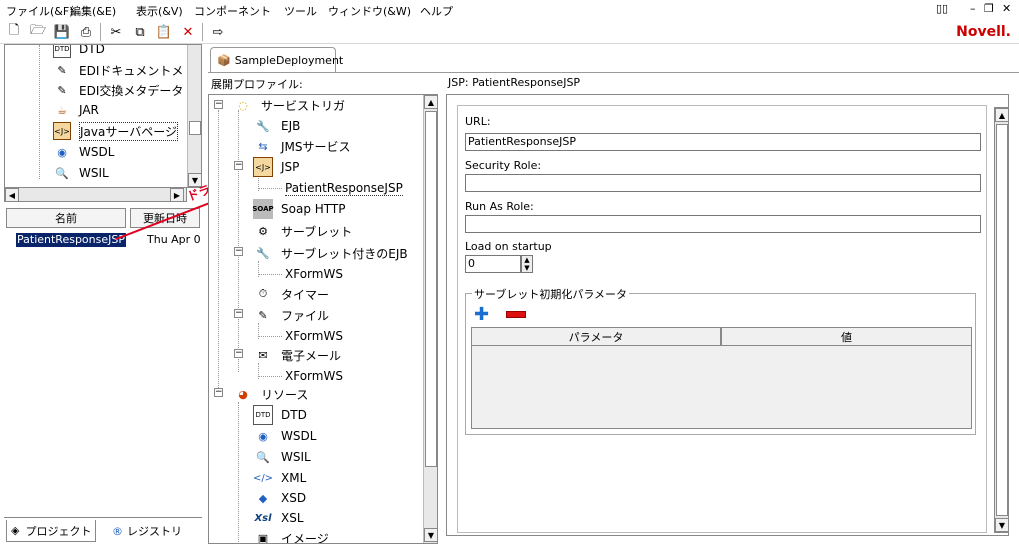 The width and height of the screenshot is (1019, 548). I want to click on tree-item-resources: ◕ リソース, so click(270, 394).